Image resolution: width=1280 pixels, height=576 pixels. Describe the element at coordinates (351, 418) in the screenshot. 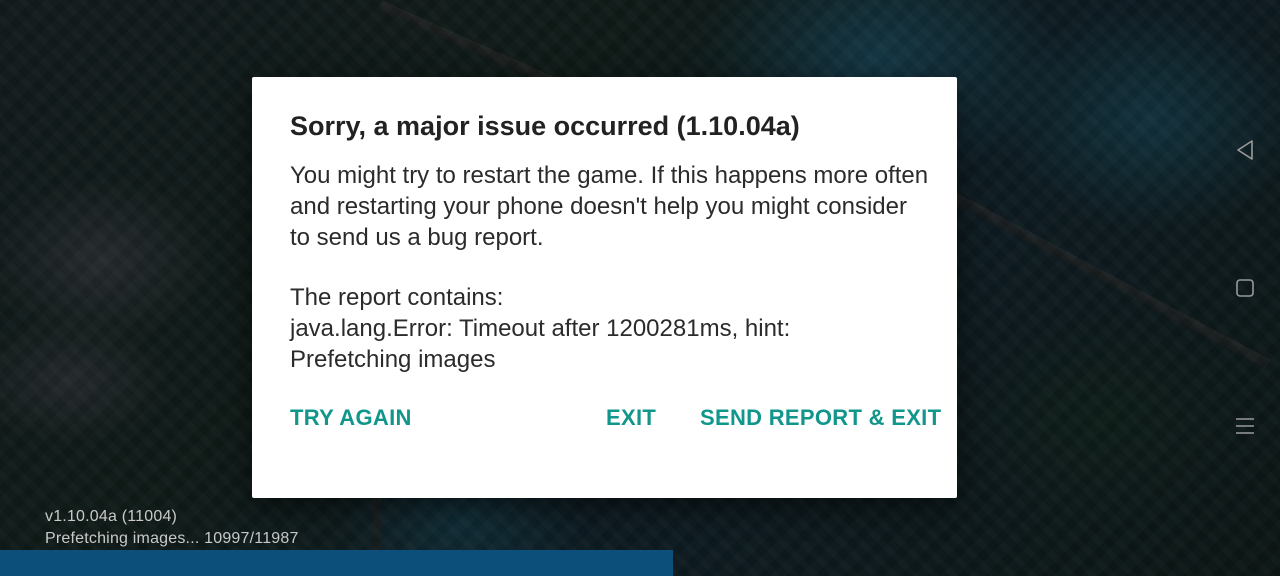

I see `try-again-button: TRY AGAIN` at that location.